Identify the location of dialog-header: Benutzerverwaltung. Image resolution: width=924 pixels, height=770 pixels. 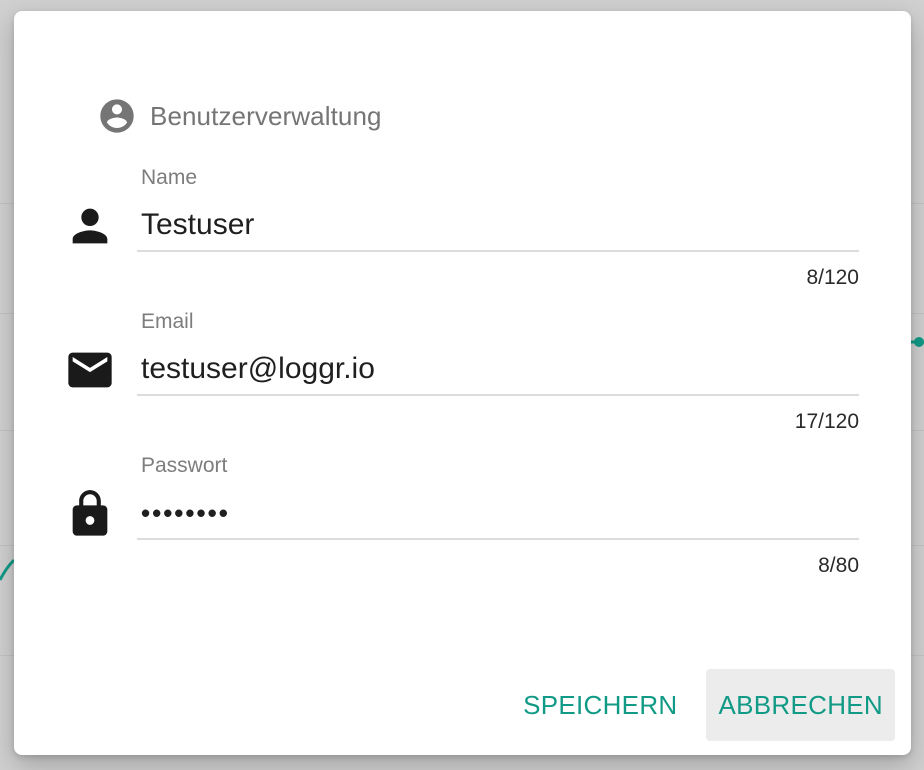
(239, 116).